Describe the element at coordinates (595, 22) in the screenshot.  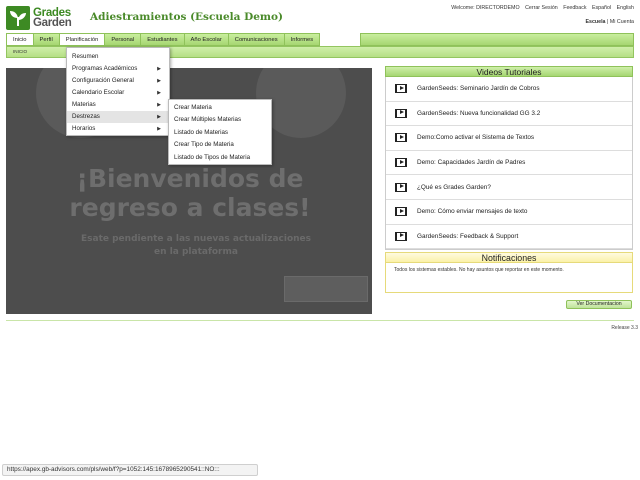
I see `school-link: Escuela` at that location.